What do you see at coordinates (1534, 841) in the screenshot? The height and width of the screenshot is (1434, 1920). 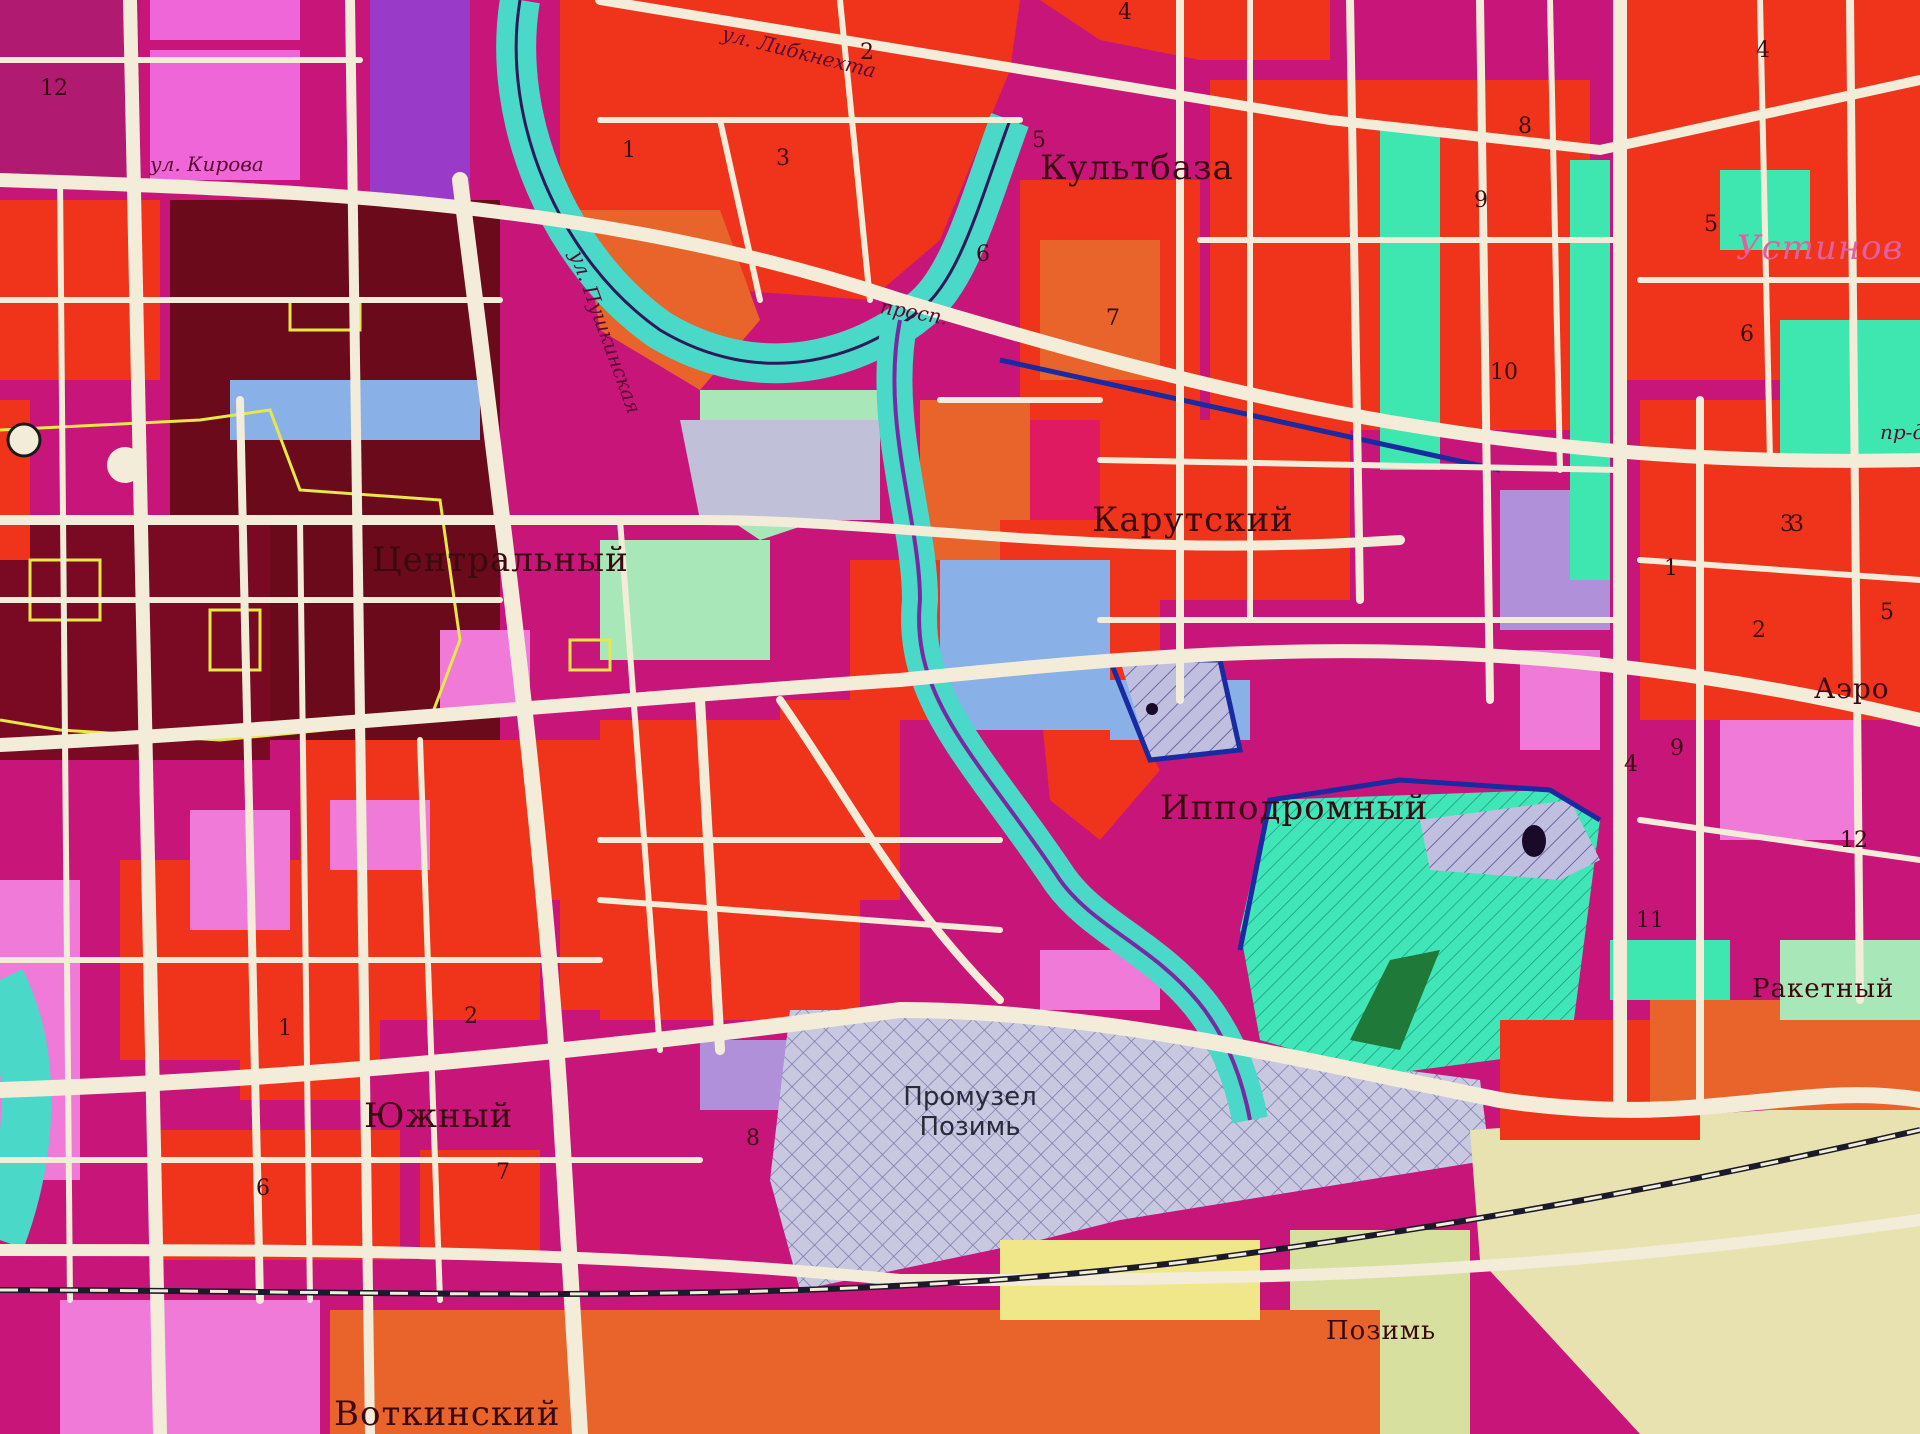 I see `stadium-marker-icon` at bounding box center [1534, 841].